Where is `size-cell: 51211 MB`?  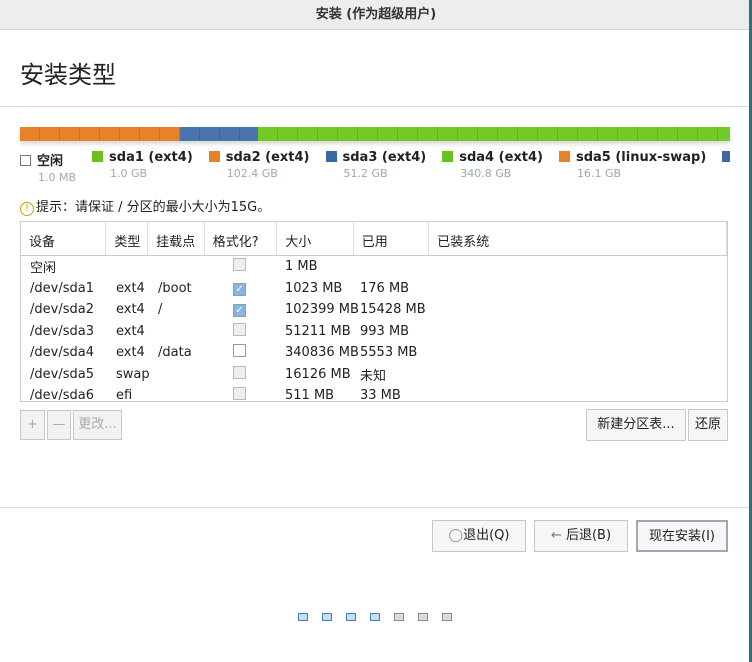
size-cell: 51211 MB is located at coordinates (318, 331).